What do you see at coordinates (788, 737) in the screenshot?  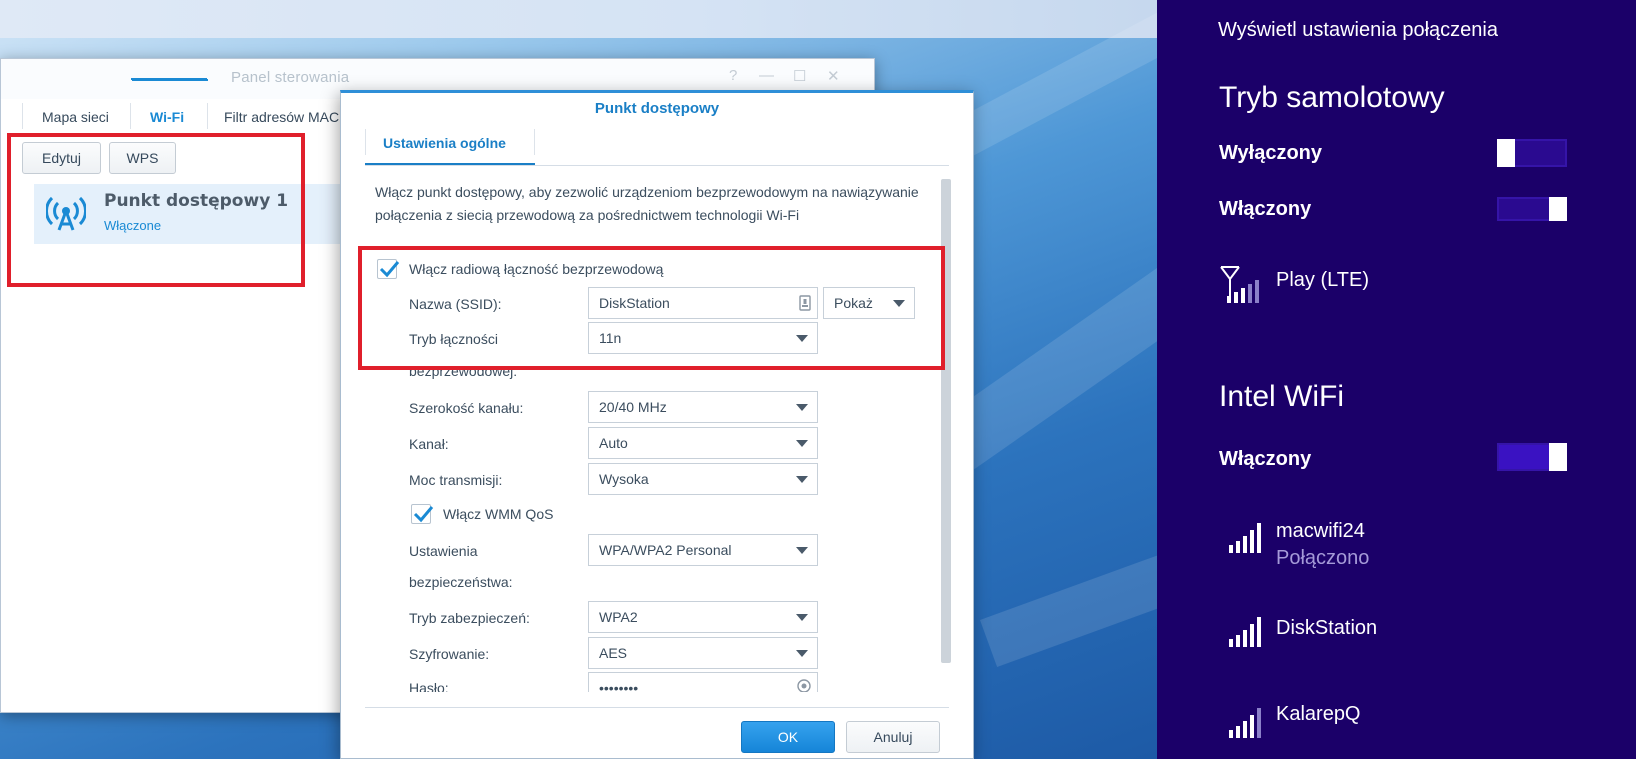 I see `ok-button: OK` at bounding box center [788, 737].